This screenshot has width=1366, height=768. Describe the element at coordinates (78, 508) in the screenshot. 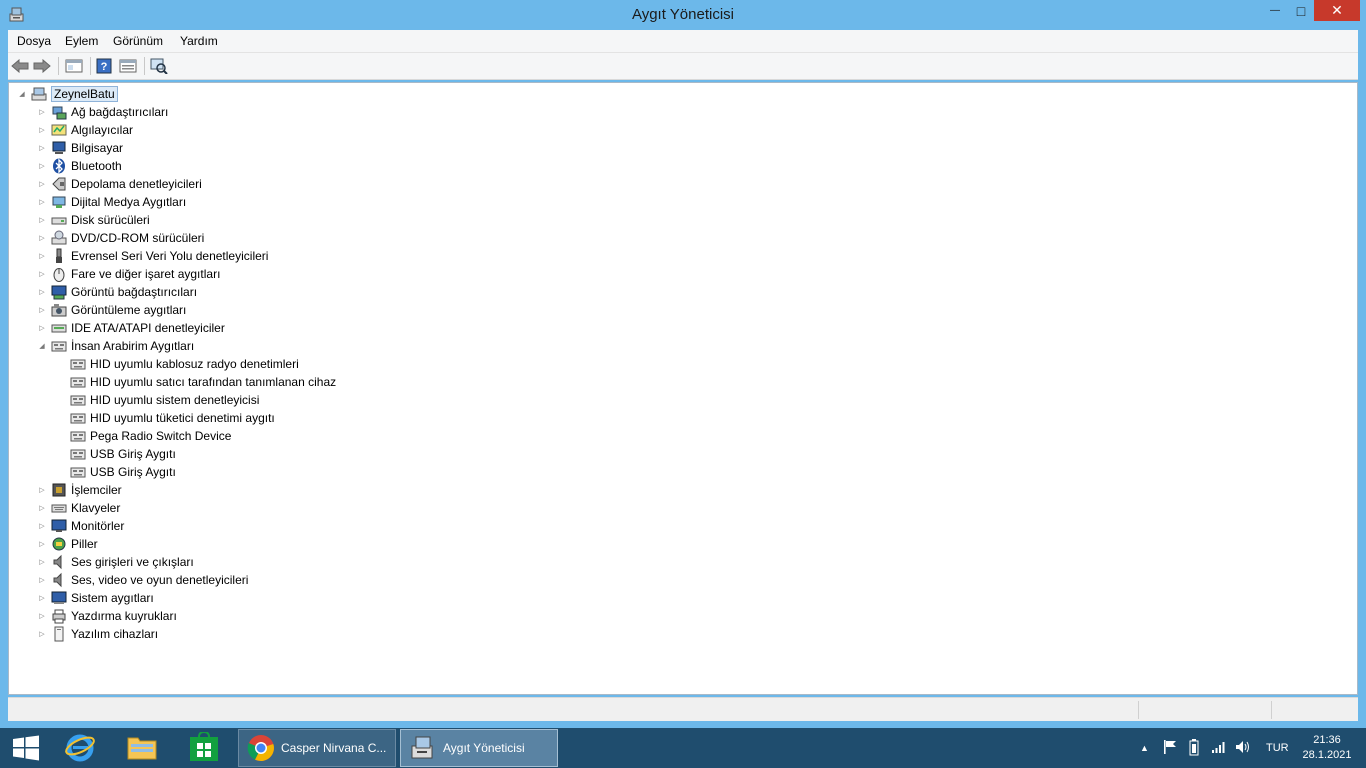

I see `tree-category: ▷ Klavyeler` at that location.